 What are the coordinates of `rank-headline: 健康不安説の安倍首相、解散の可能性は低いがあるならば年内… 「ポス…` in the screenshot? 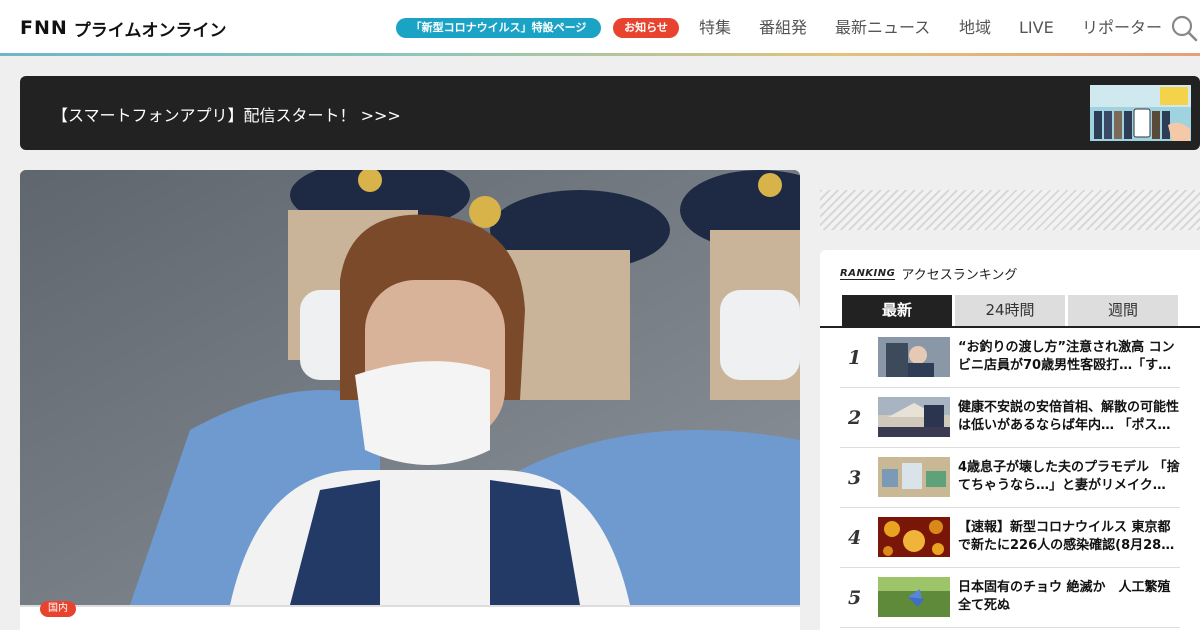 It's located at (1069, 416).